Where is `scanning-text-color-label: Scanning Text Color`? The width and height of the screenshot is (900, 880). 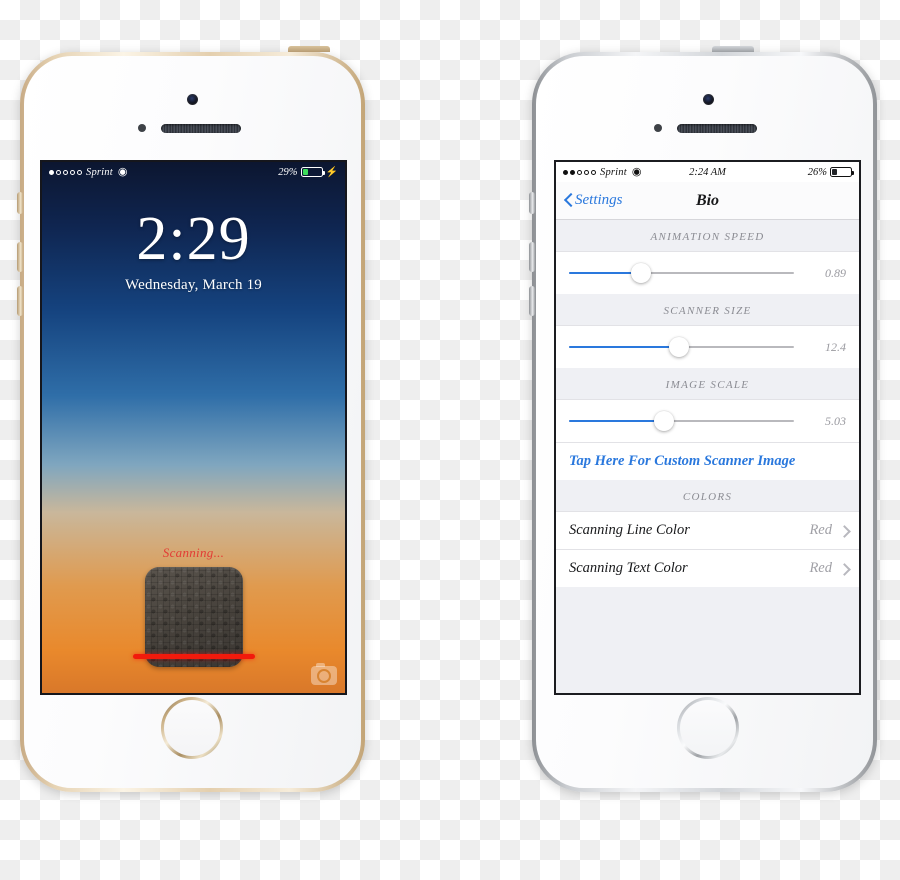 scanning-text-color-label: Scanning Text Color is located at coordinates (628, 568).